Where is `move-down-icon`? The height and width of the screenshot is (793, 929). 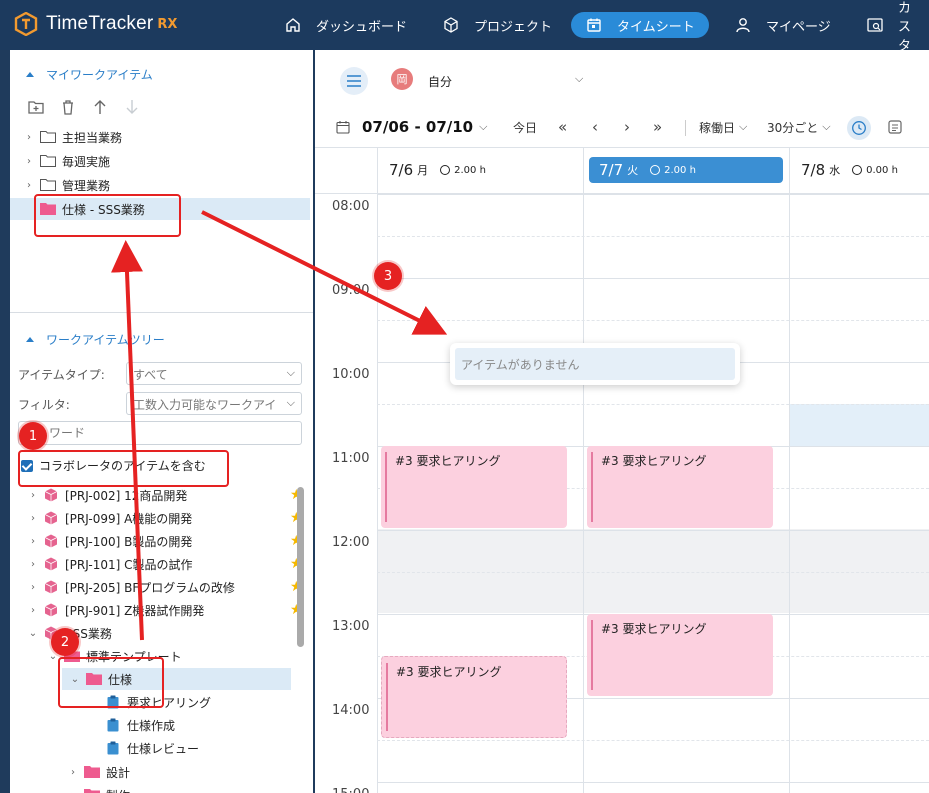
move-down-icon is located at coordinates (132, 107).